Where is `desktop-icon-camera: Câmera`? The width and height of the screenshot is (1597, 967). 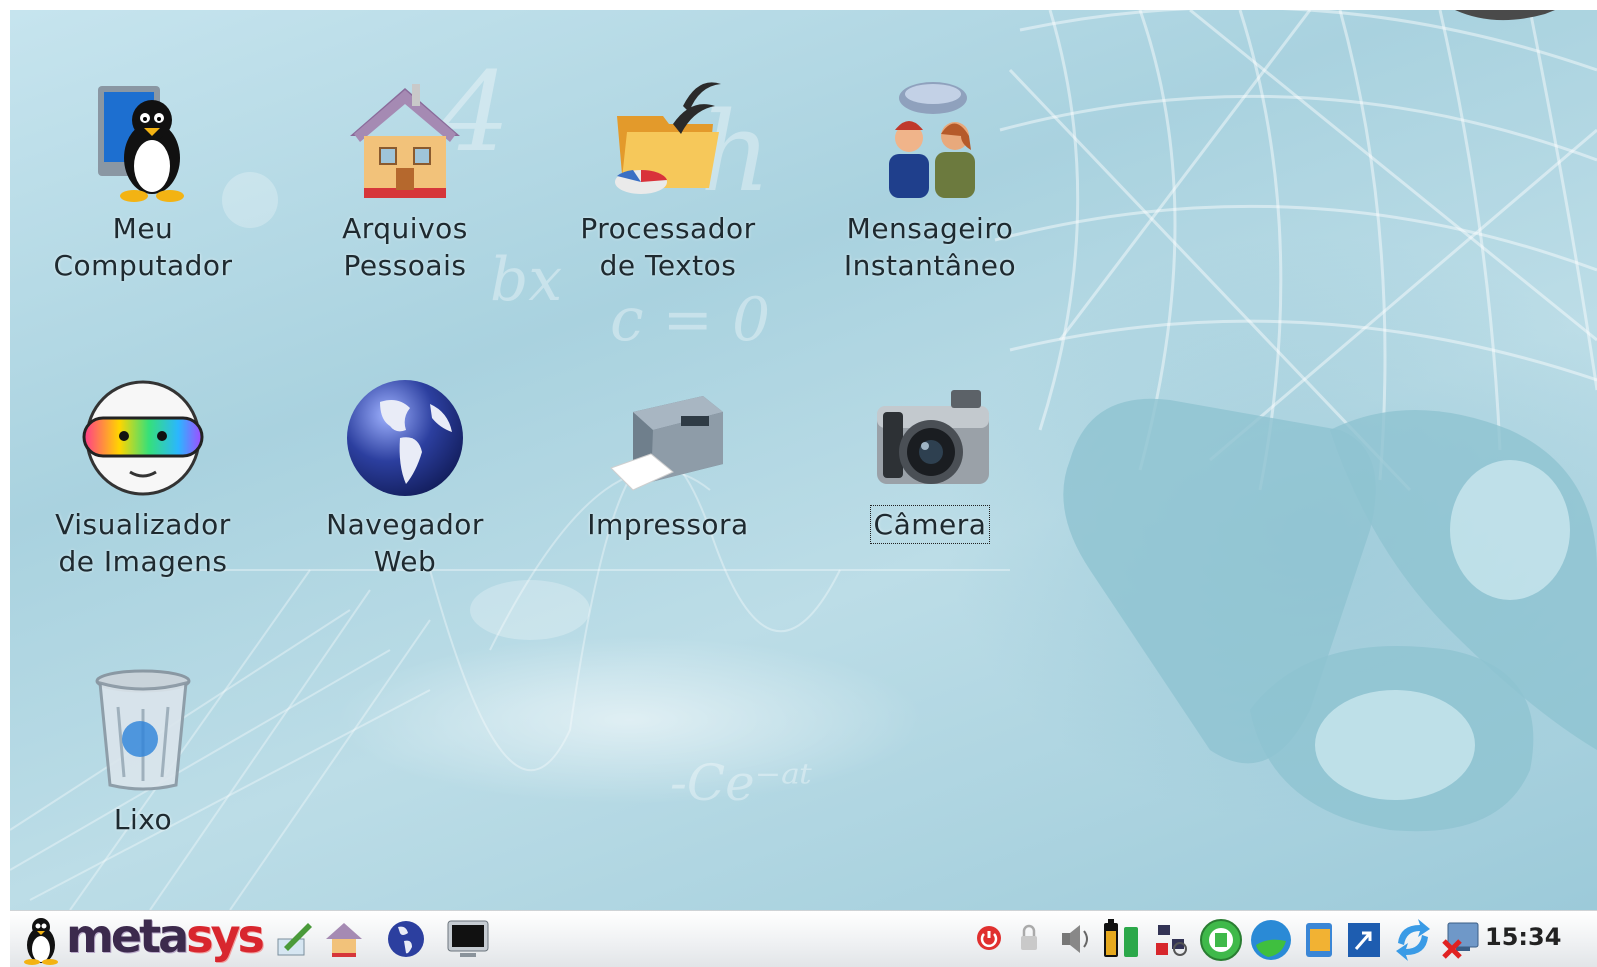
desktop-icon-camera: Câmera is located at coordinates (930, 458).